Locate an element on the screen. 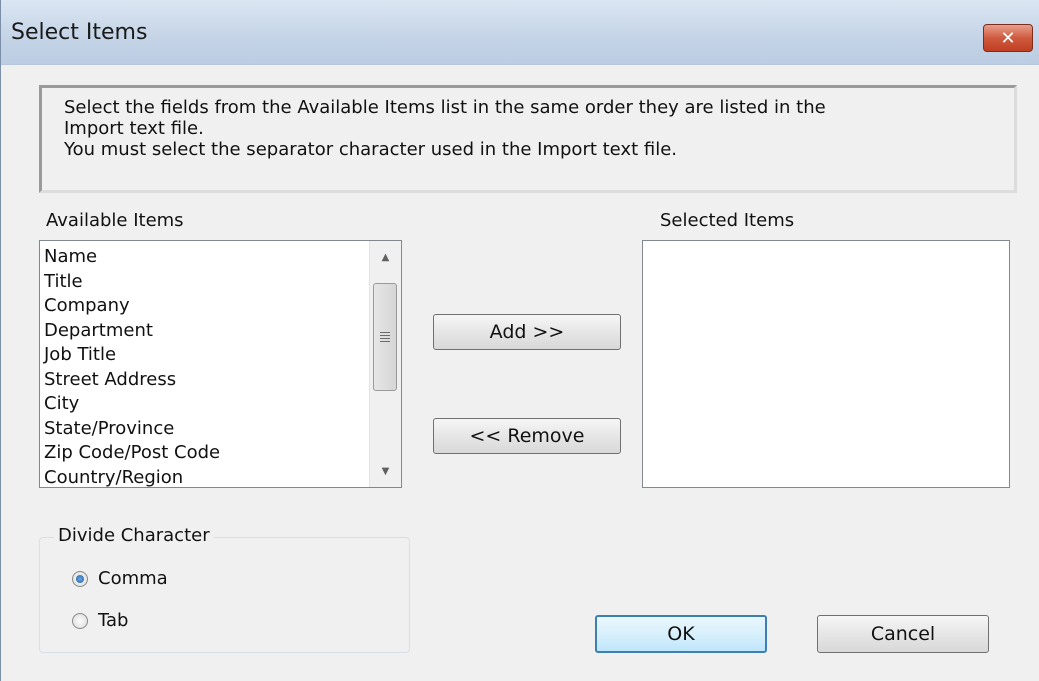 This screenshot has width=1039, height=681. radio-tab-label: Tab is located at coordinates (113, 620).